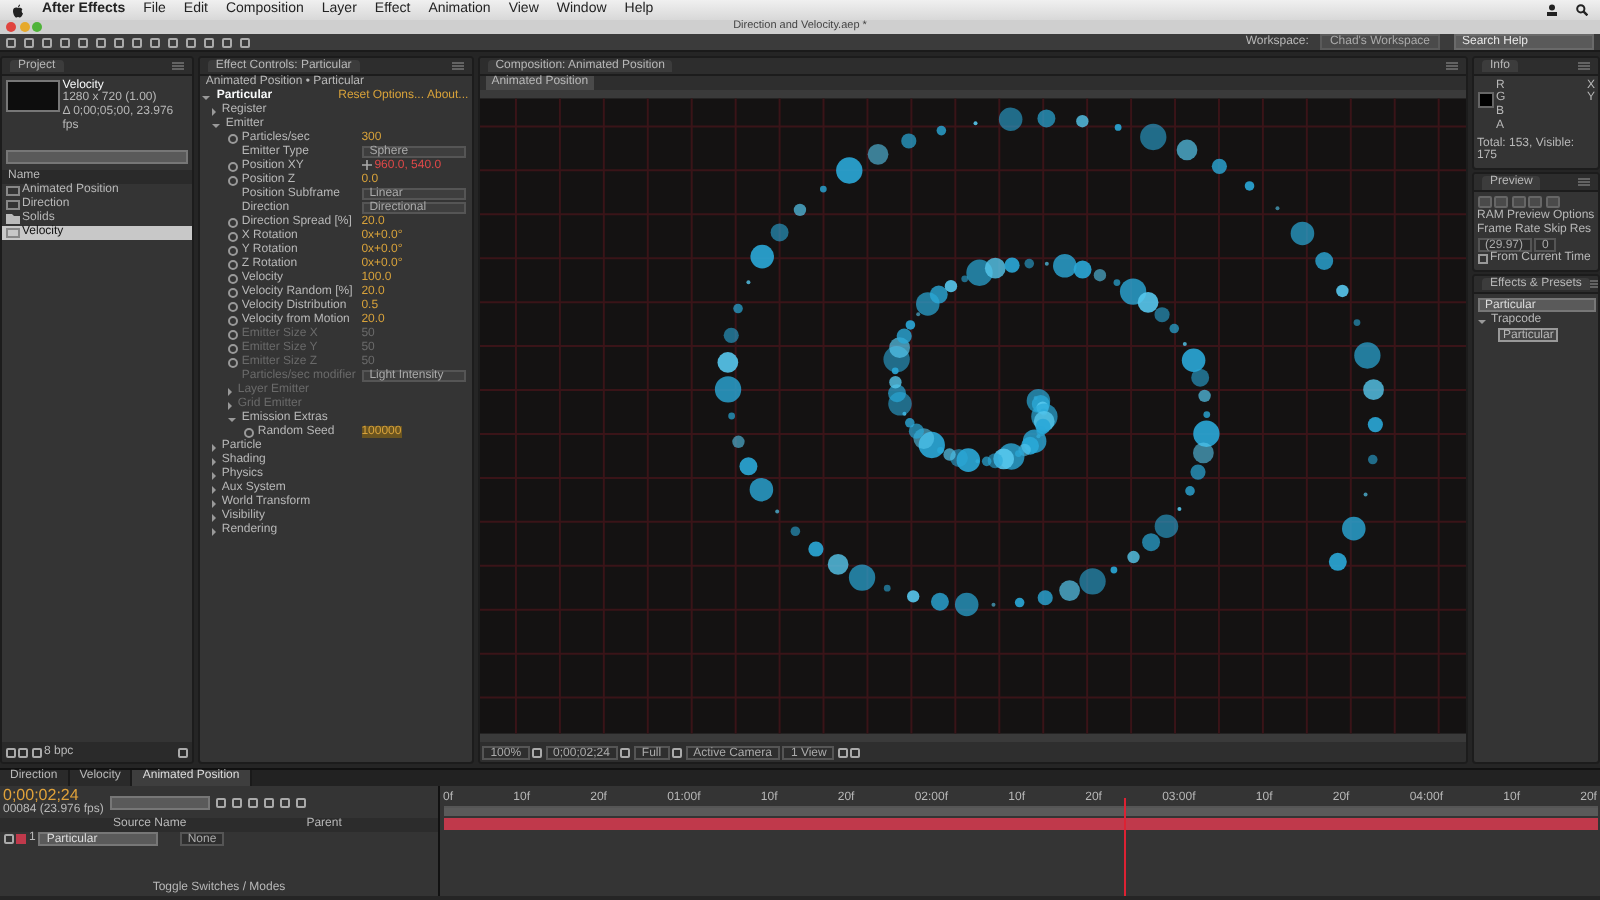  Describe the element at coordinates (1485, 99) in the screenshot. I see `color-swatch` at that location.